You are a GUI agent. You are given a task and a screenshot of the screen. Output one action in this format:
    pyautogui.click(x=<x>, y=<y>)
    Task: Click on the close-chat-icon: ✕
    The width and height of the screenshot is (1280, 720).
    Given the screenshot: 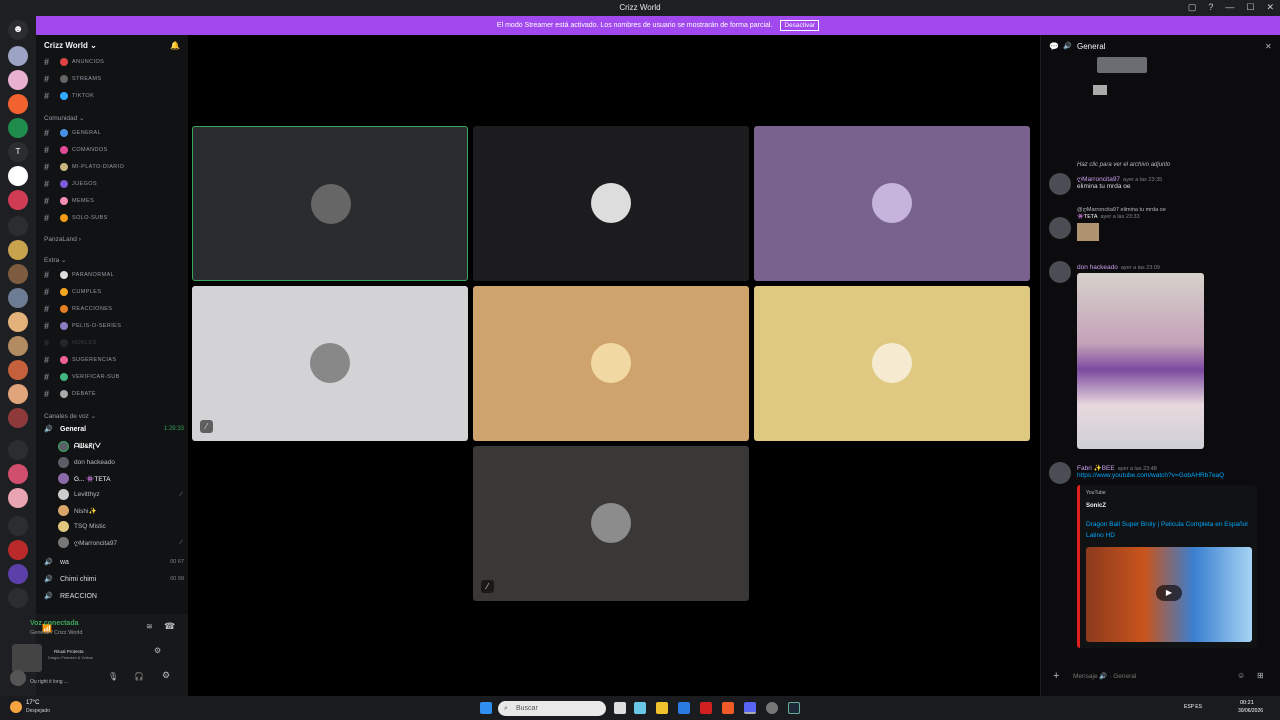 What is the action you would take?
    pyautogui.click(x=1268, y=46)
    